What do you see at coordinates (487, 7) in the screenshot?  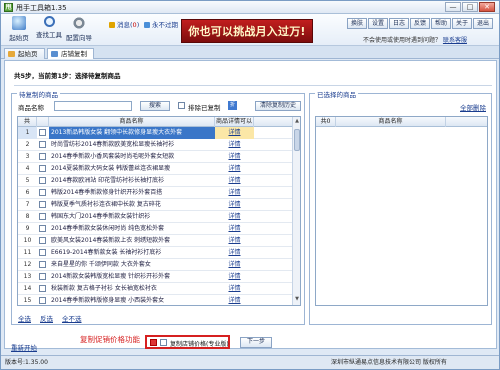 I see `close-button: ✕` at bounding box center [487, 7].